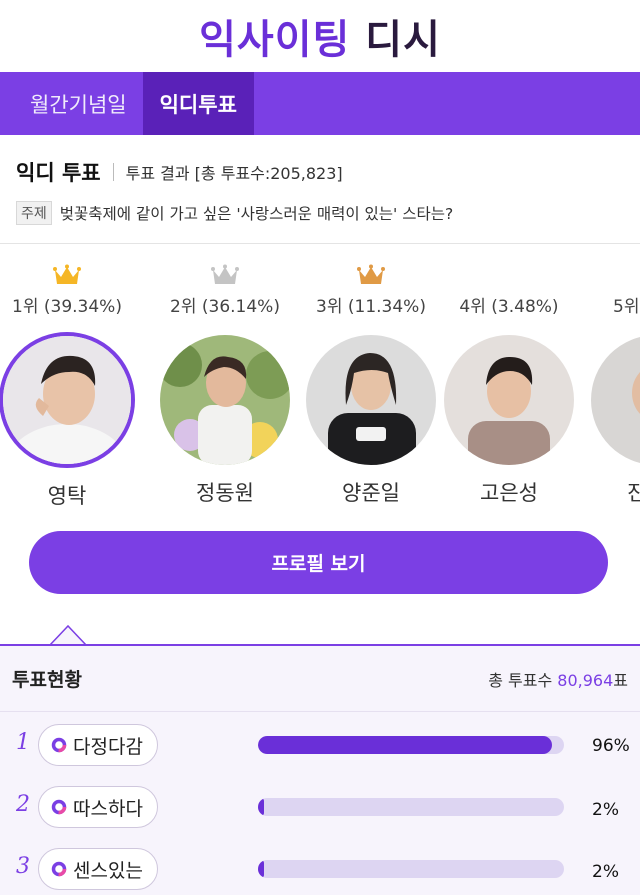 Image resolution: width=640 pixels, height=895 pixels. Describe the element at coordinates (23, 866) in the screenshot. I see `status-rank: 3` at that location.